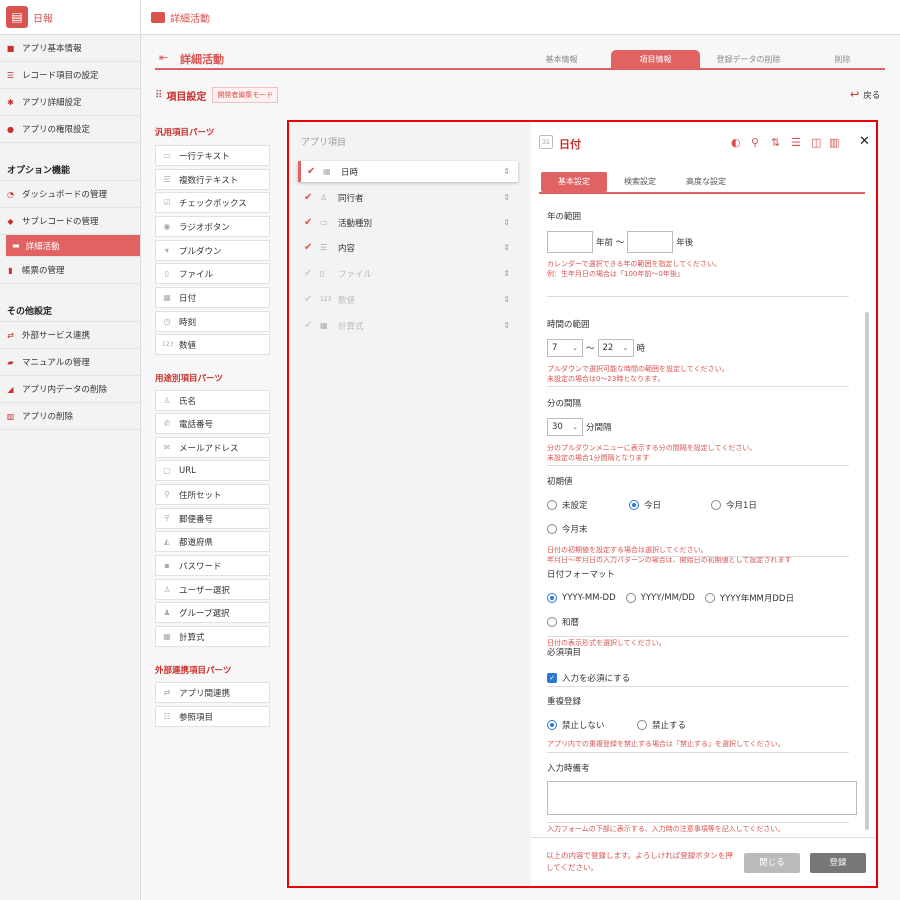 The height and width of the screenshot is (900, 900). What do you see at coordinates (772, 863) in the screenshot?
I see `close-button: 閉じる` at bounding box center [772, 863].